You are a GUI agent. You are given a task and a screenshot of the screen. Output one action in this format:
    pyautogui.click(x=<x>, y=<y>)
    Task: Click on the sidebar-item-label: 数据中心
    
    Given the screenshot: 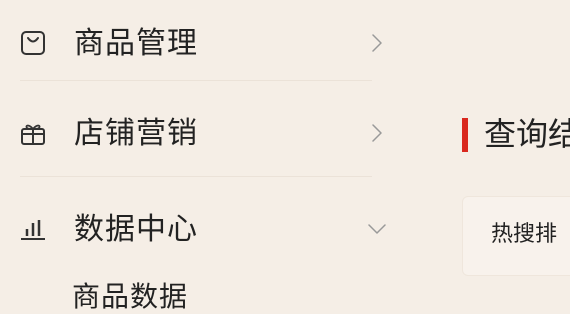 What is the action you would take?
    pyautogui.click(x=136, y=229)
    